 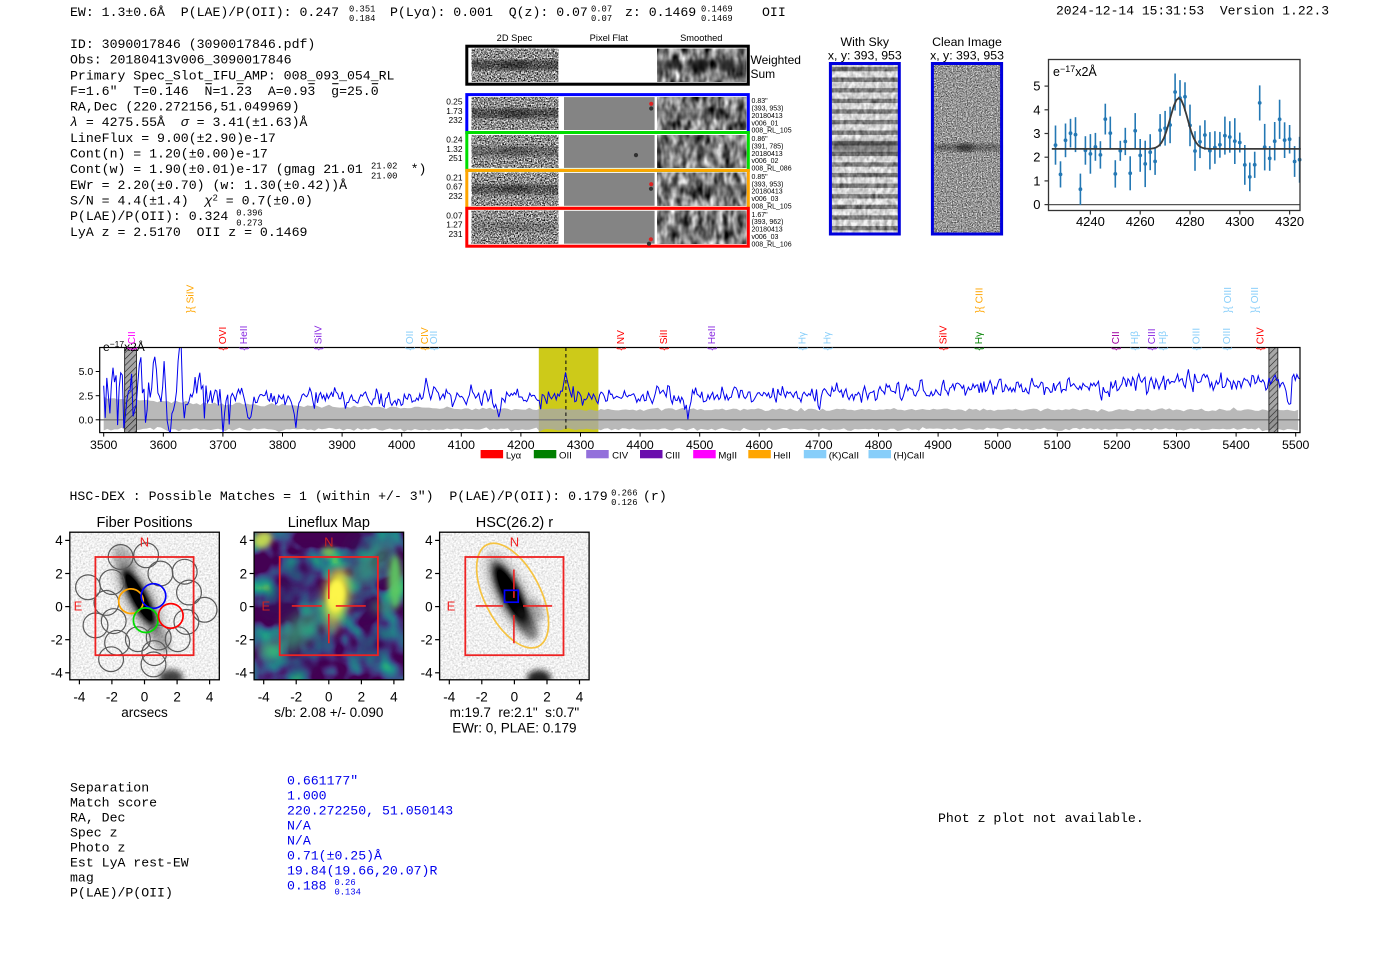 I want to click on svg-text: 5100, so click(x=1058, y=445).